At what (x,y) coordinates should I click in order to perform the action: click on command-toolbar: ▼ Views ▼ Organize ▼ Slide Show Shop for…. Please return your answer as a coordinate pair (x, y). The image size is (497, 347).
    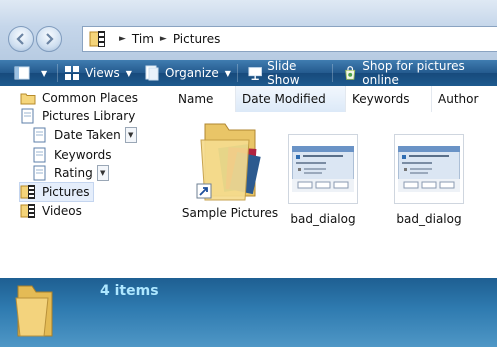
    Looking at the image, I should click on (248, 73).